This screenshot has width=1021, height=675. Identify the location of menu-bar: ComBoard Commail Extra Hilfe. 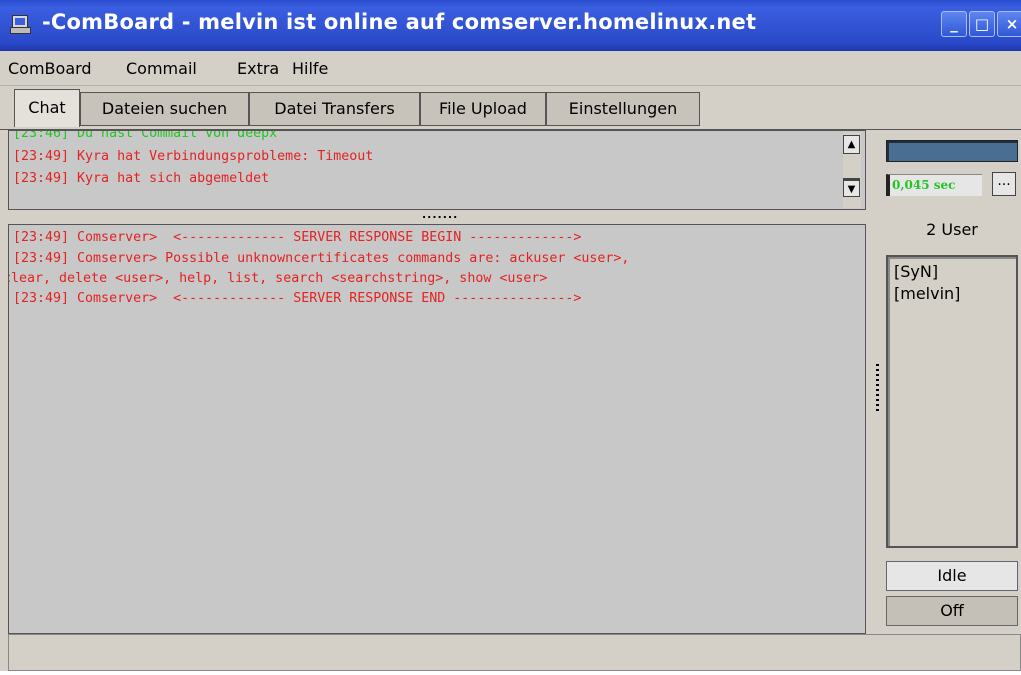
(510, 68).